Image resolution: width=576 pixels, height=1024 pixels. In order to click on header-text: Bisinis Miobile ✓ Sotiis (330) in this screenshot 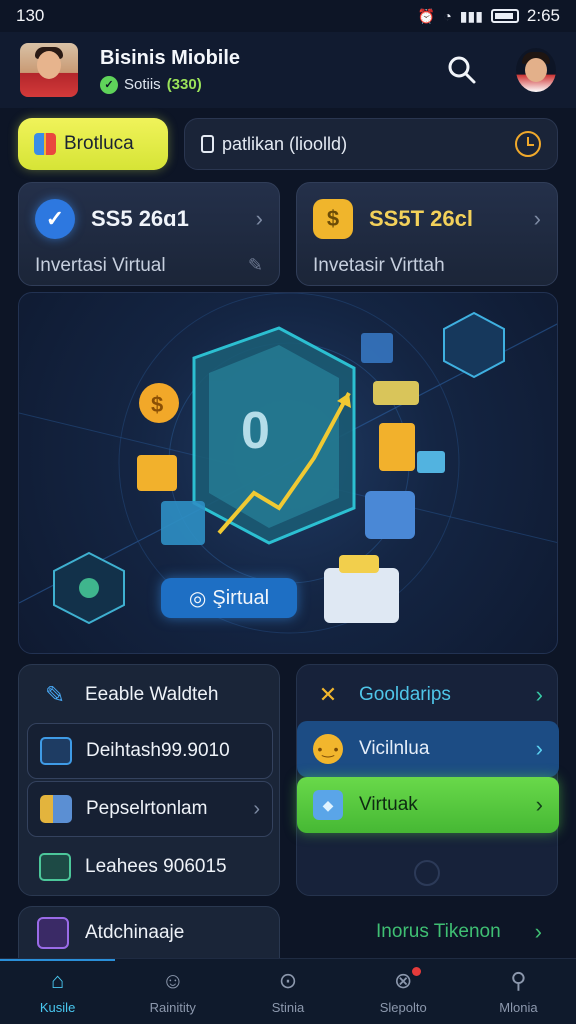, I will do `click(271, 70)`.